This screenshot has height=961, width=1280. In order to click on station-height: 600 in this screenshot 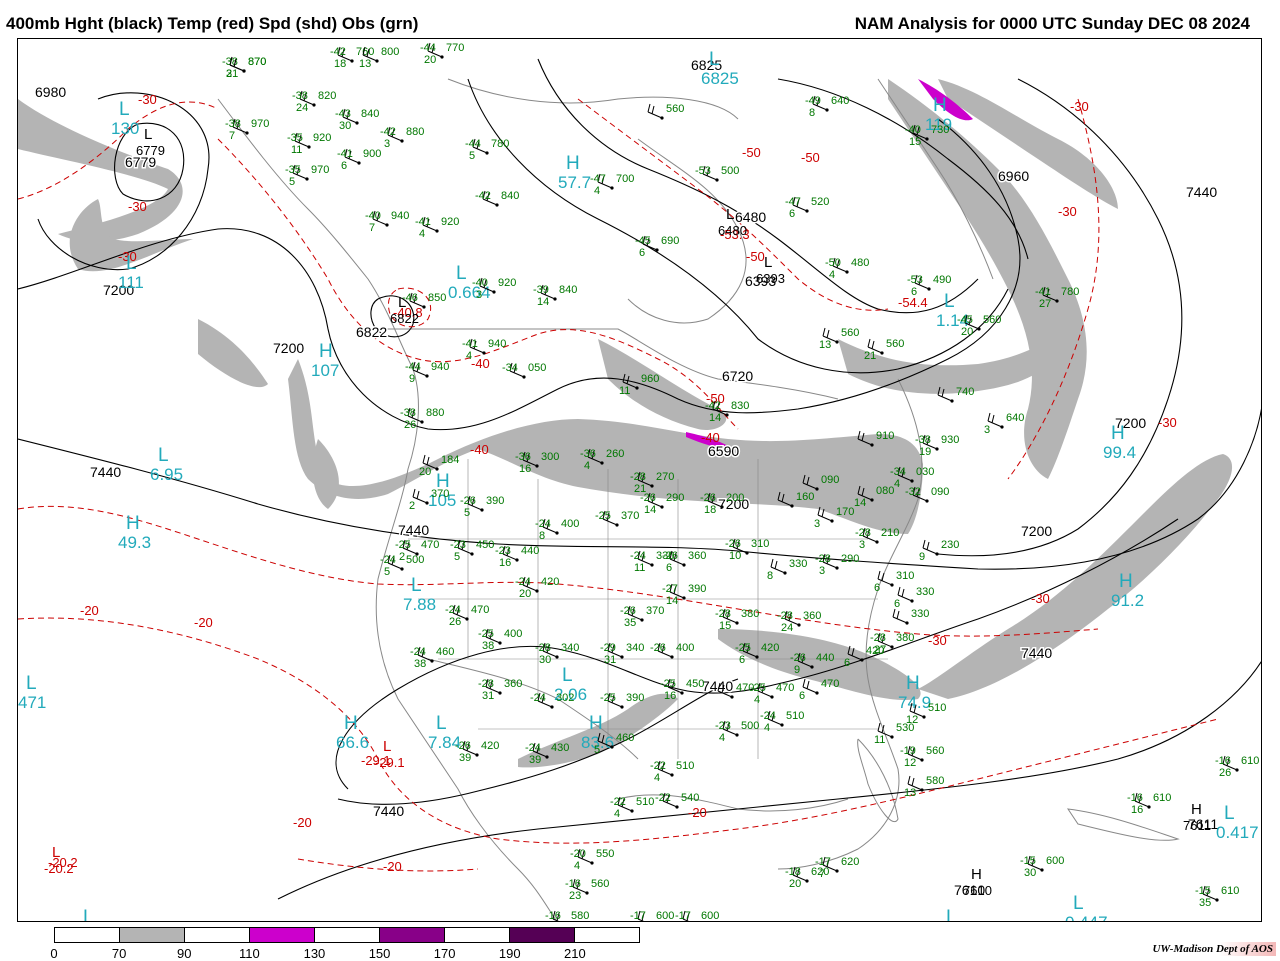, I will do `click(710, 916)`.